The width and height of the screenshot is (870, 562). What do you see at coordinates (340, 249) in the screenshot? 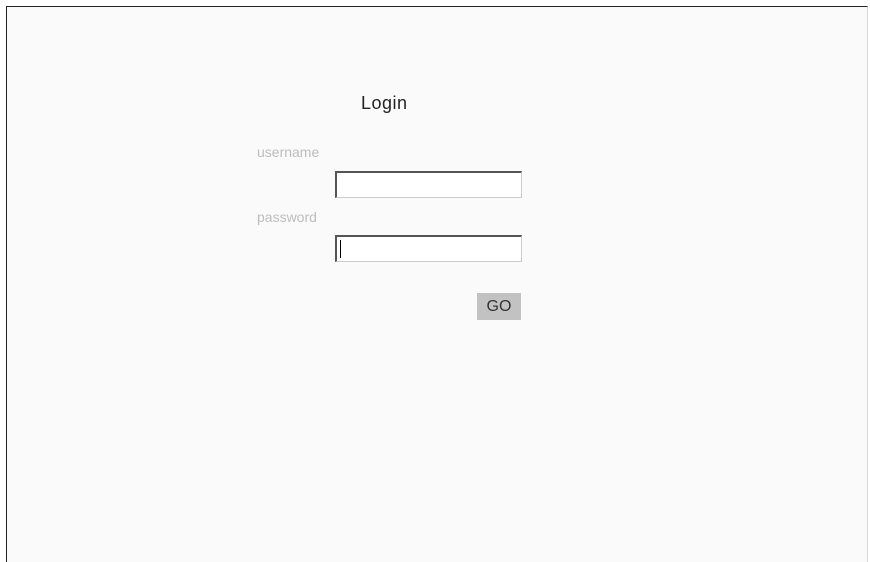
I see `text-cursor` at bounding box center [340, 249].